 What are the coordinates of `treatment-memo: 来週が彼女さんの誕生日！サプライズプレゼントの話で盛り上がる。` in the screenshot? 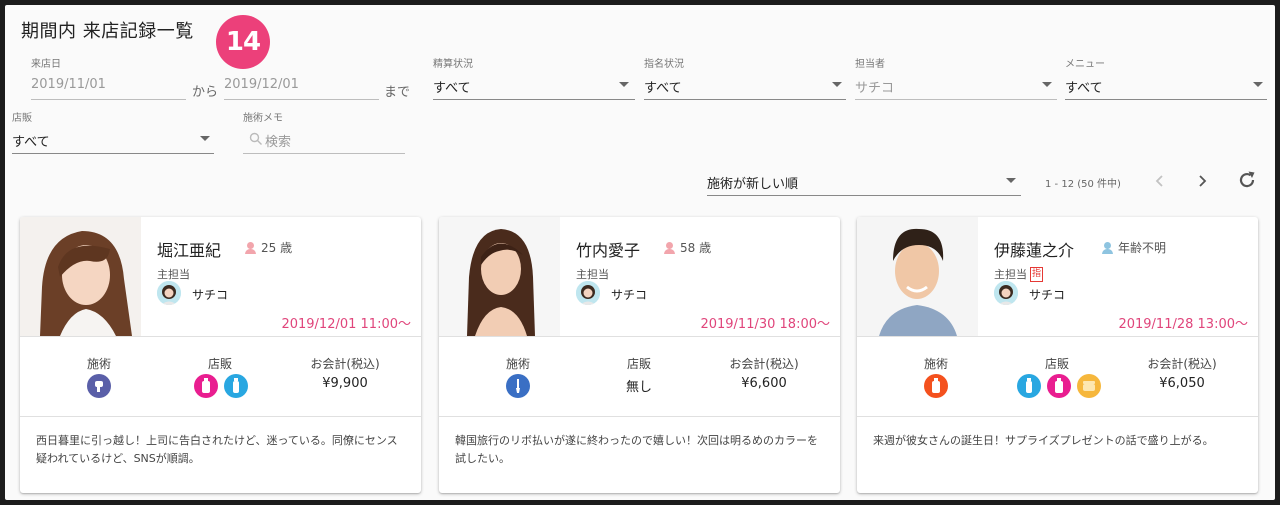 It's located at (1043, 440).